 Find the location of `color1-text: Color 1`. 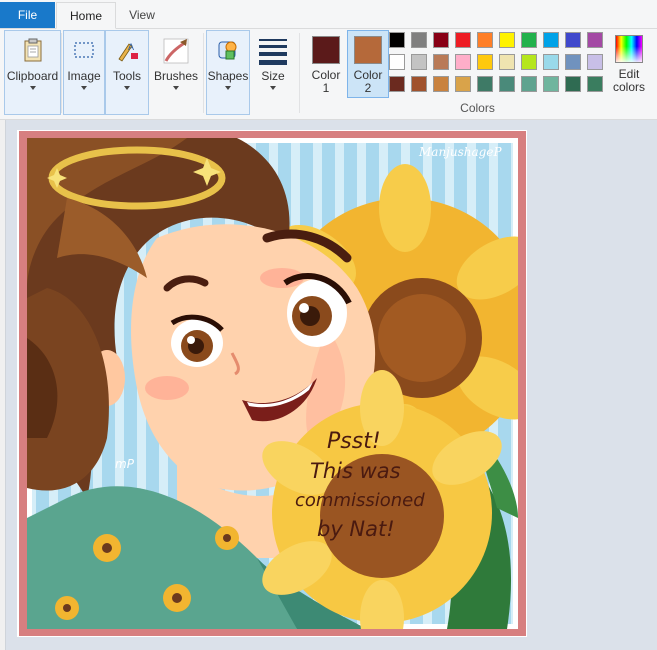

color1-text: Color 1 is located at coordinates (326, 81).